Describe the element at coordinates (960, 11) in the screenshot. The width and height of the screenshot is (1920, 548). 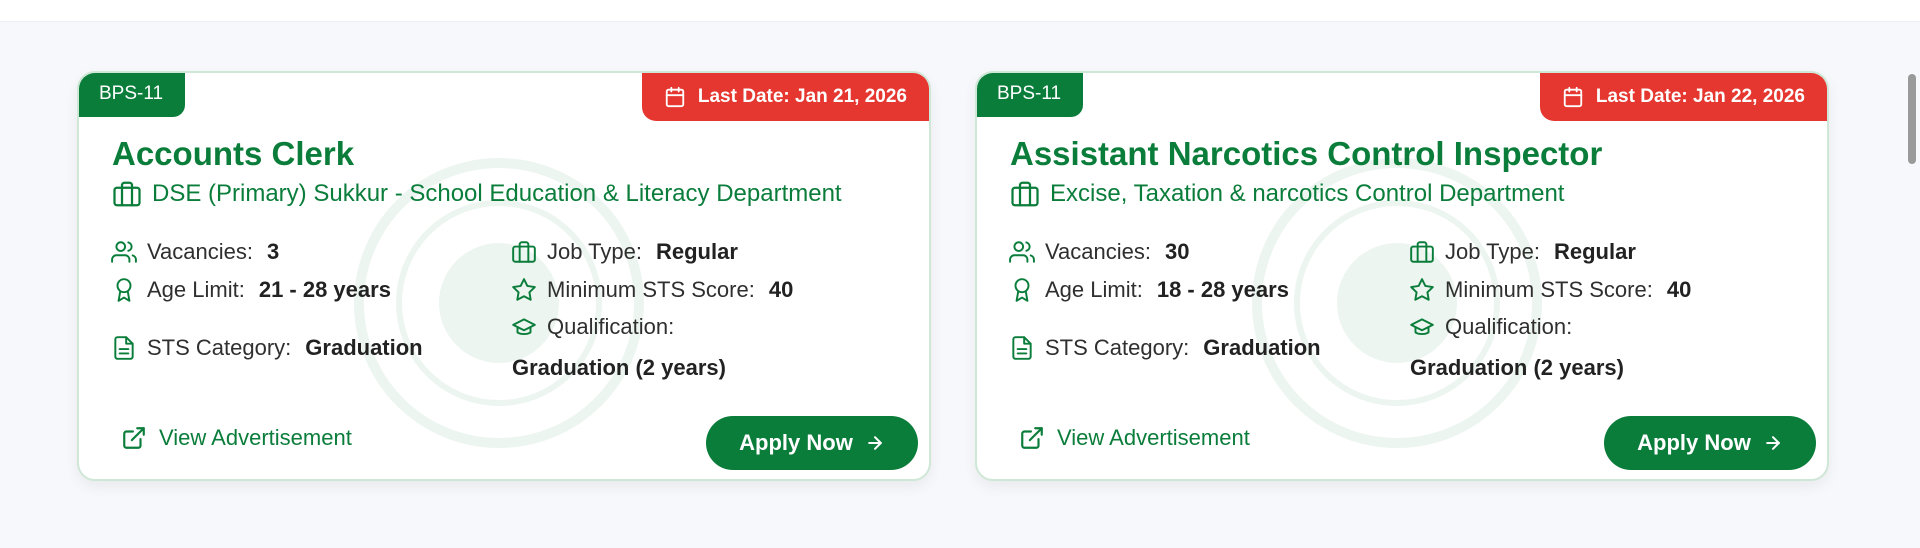
I see `top-section-edge` at that location.